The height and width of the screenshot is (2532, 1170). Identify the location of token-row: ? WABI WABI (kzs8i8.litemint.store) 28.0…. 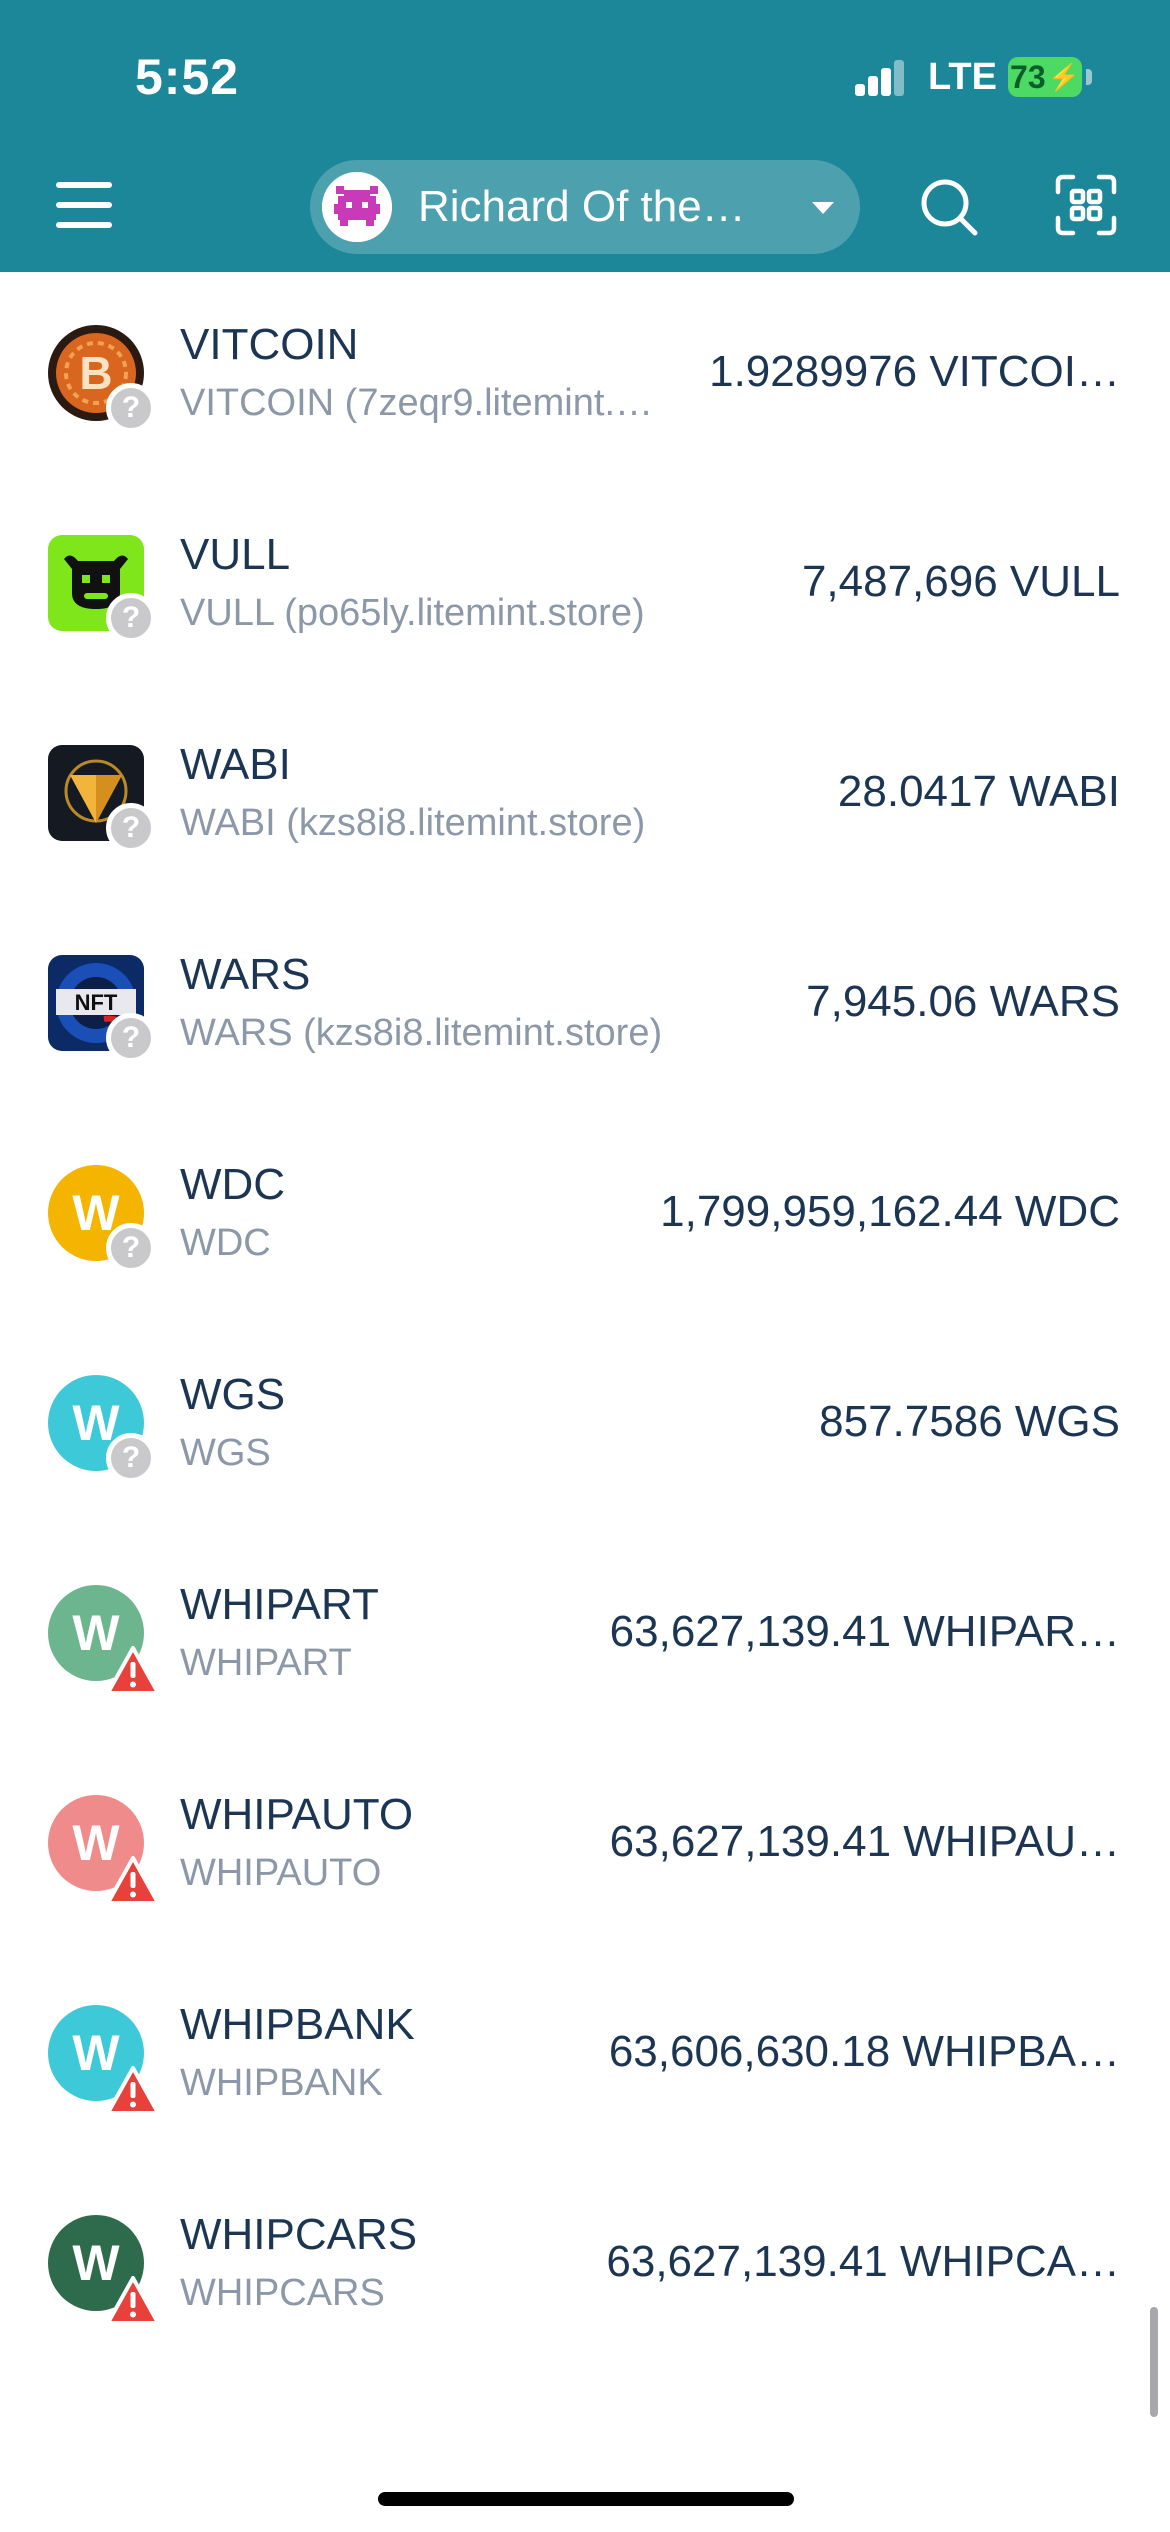
(585, 797).